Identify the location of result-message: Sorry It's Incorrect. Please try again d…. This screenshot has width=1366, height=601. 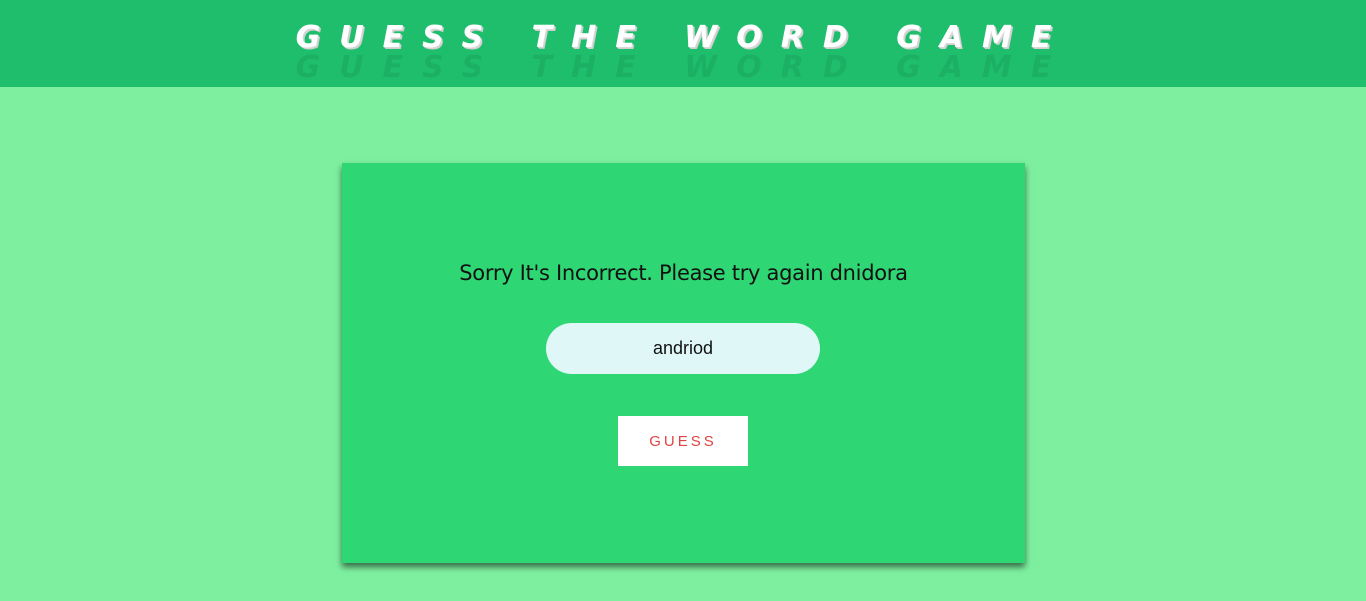
(683, 273).